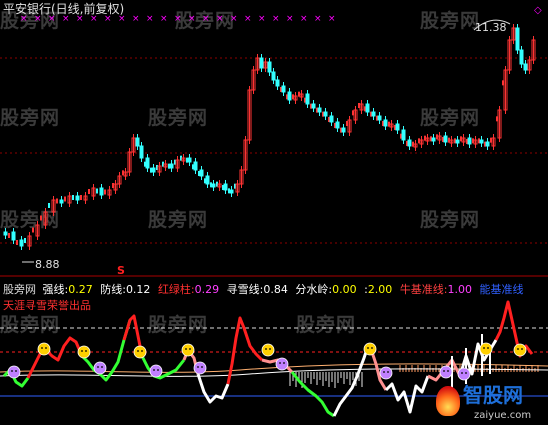 The height and width of the screenshot is (425, 548). What do you see at coordinates (121, 270) in the screenshot?
I see `sell-signal-marker: S` at bounding box center [121, 270].